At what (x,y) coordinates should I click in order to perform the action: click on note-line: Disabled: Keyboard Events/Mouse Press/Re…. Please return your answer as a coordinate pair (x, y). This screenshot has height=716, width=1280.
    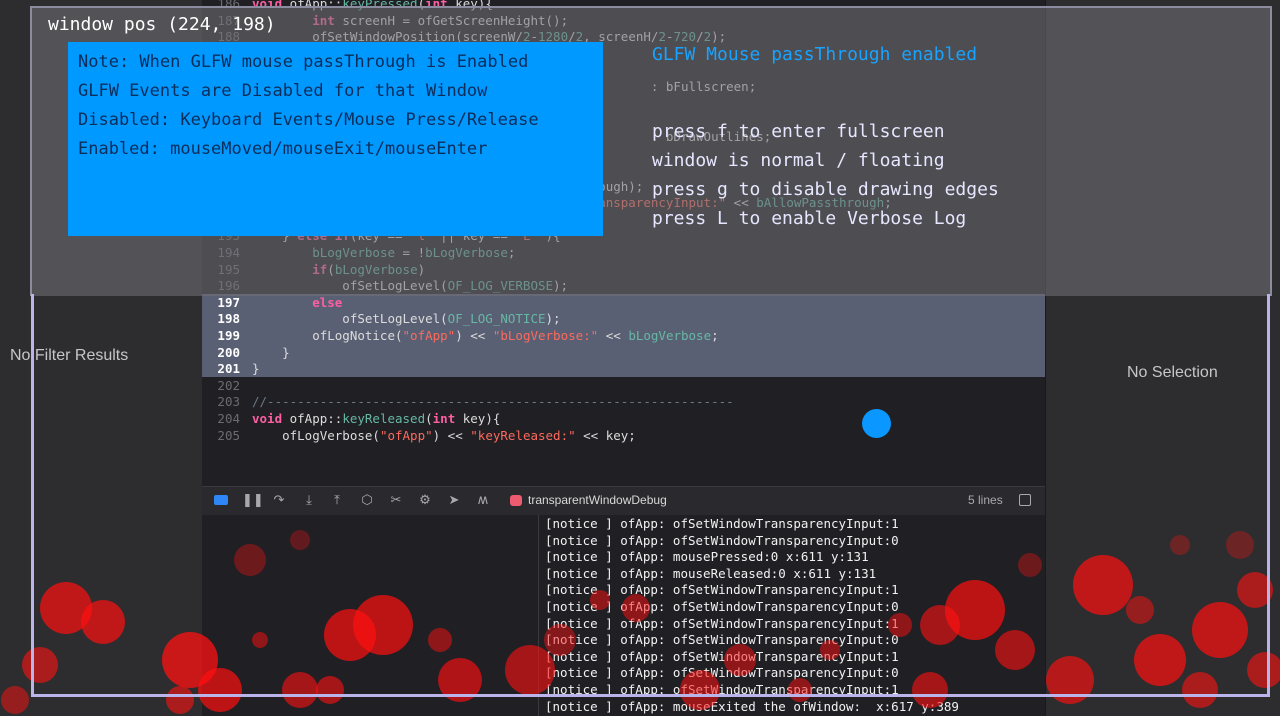
    Looking at the image, I should click on (308, 120).